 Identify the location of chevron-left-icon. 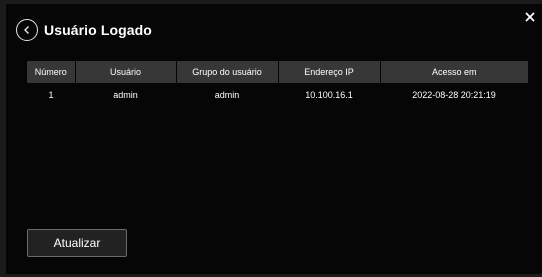
(26, 30).